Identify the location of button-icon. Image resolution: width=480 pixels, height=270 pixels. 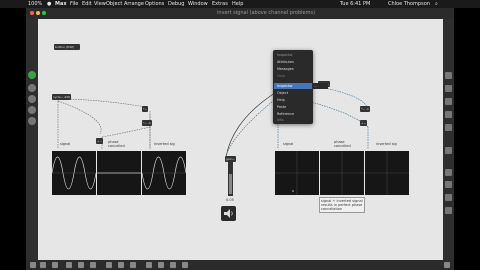
(121, 265).